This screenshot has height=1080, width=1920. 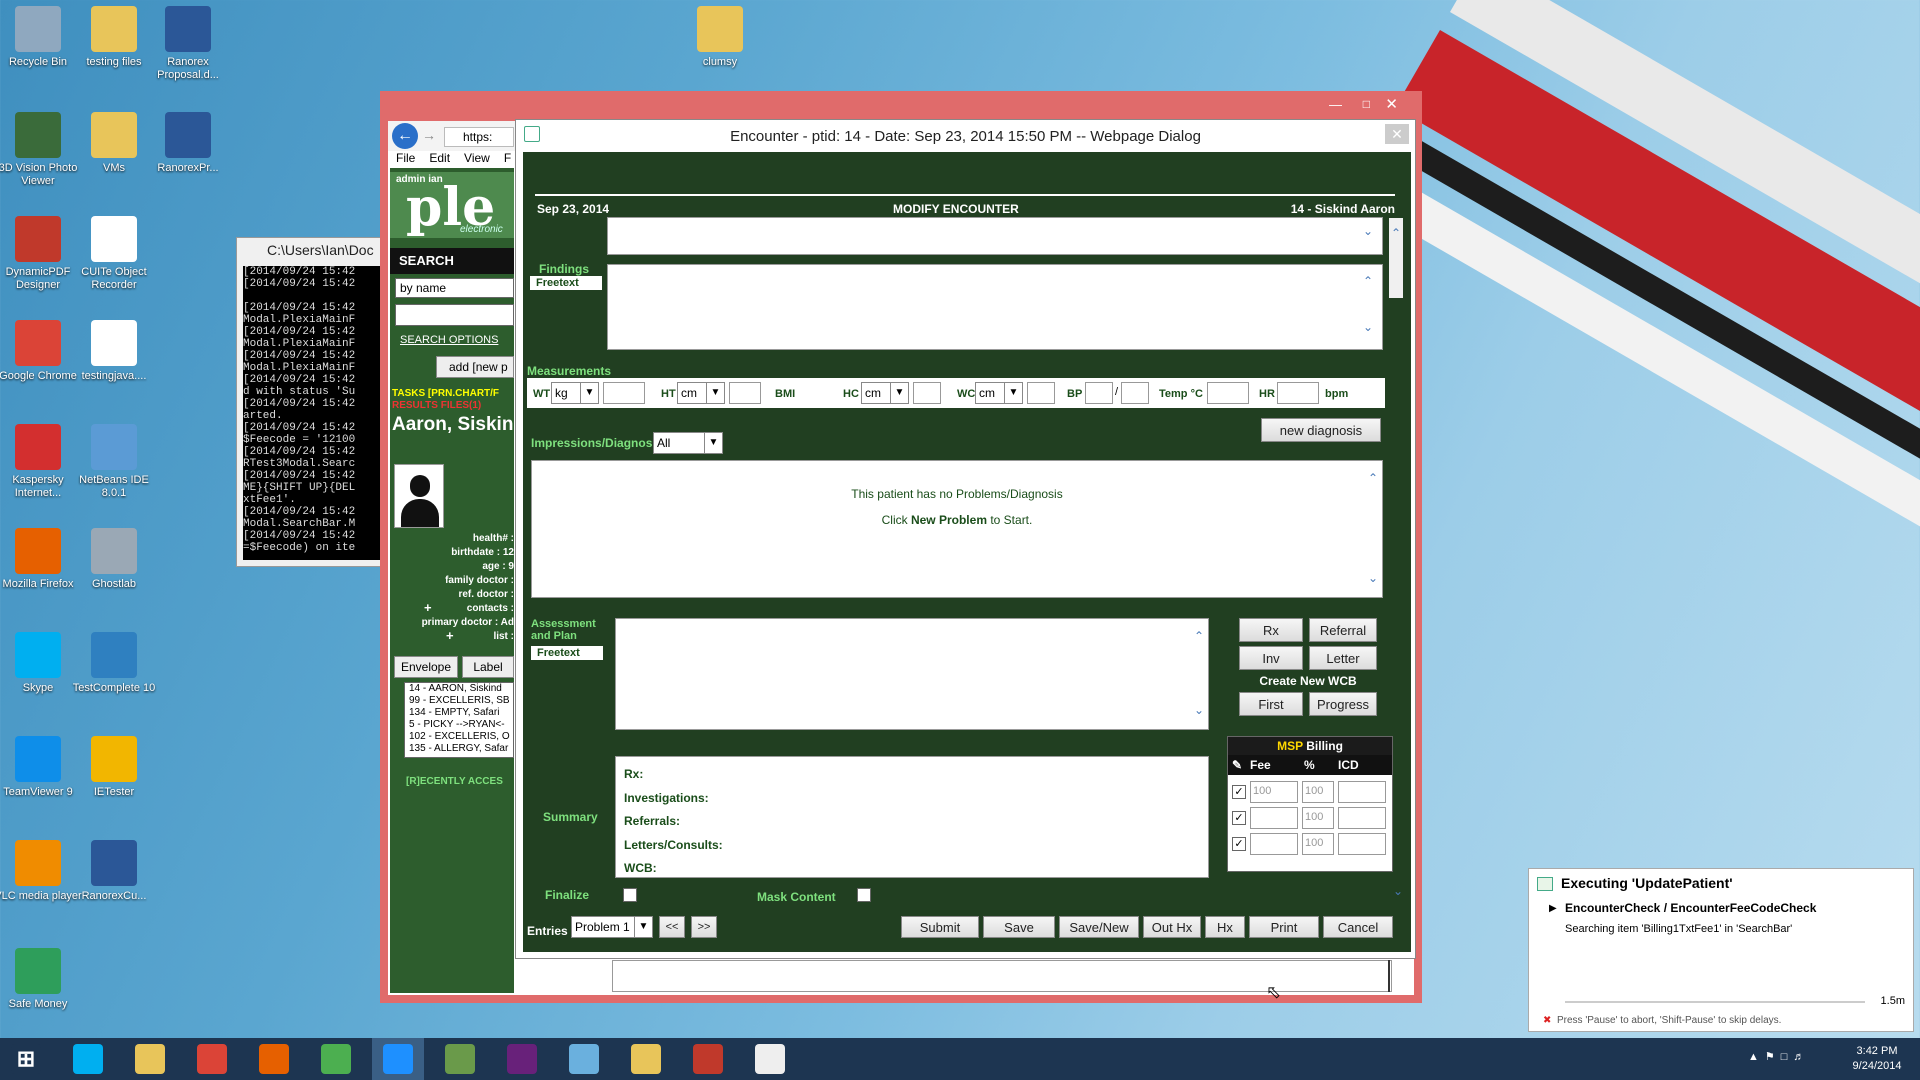 What do you see at coordinates (114, 559) in the screenshot?
I see `desktop-icon: Ghostlab` at bounding box center [114, 559].